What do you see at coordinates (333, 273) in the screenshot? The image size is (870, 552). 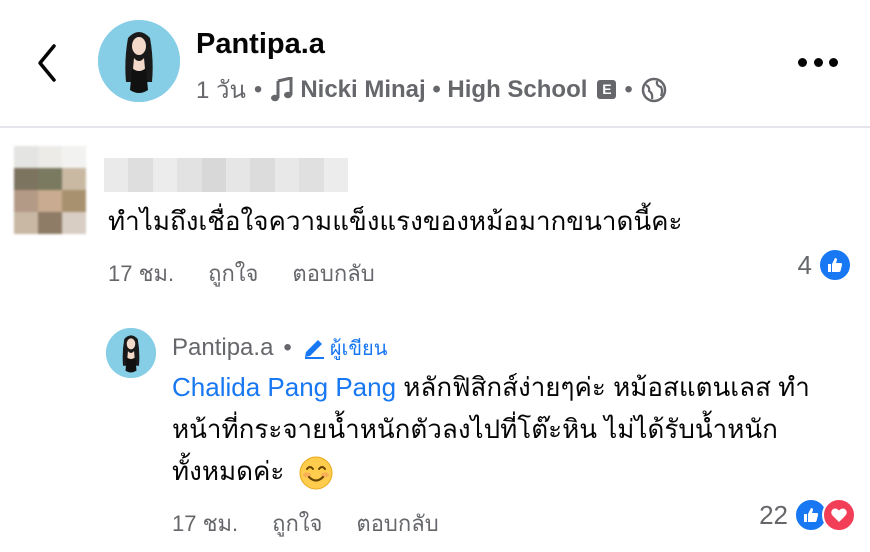 I see `reply-comment-button: ตอบกลับ` at bounding box center [333, 273].